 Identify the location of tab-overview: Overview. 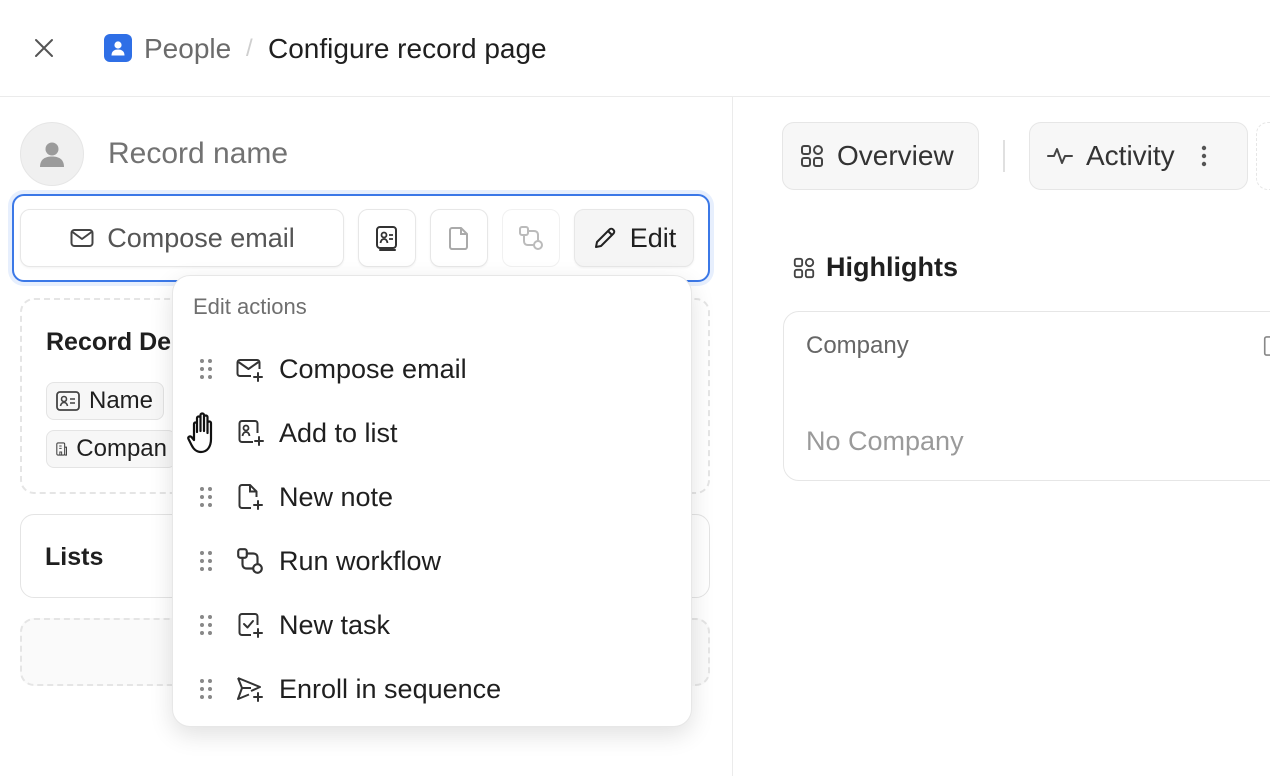
(880, 156).